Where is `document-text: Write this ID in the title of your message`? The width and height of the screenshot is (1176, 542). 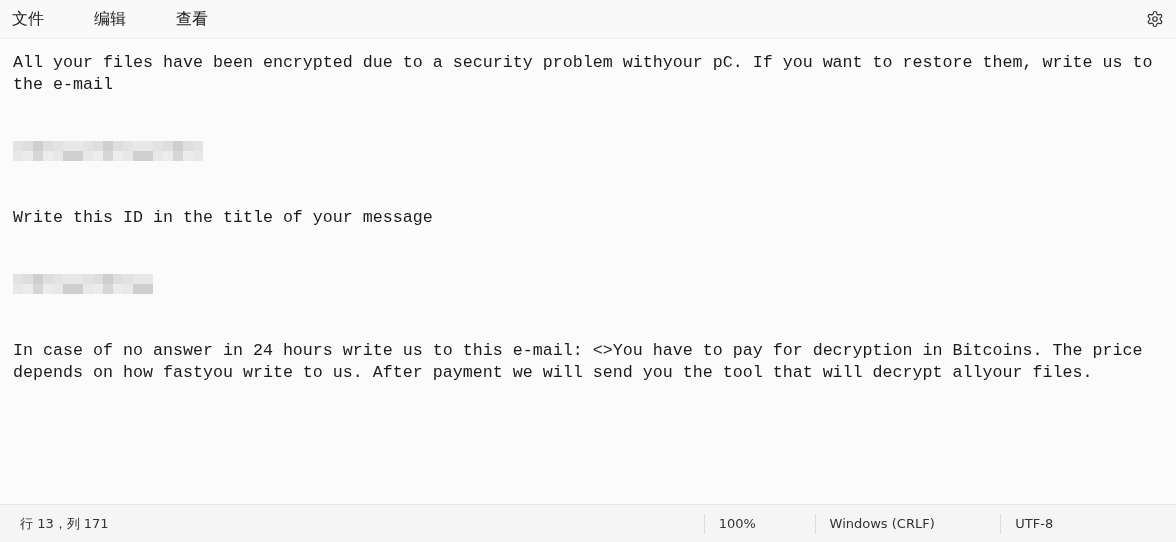 document-text: Write this ID in the title of your message is located at coordinates (223, 217).